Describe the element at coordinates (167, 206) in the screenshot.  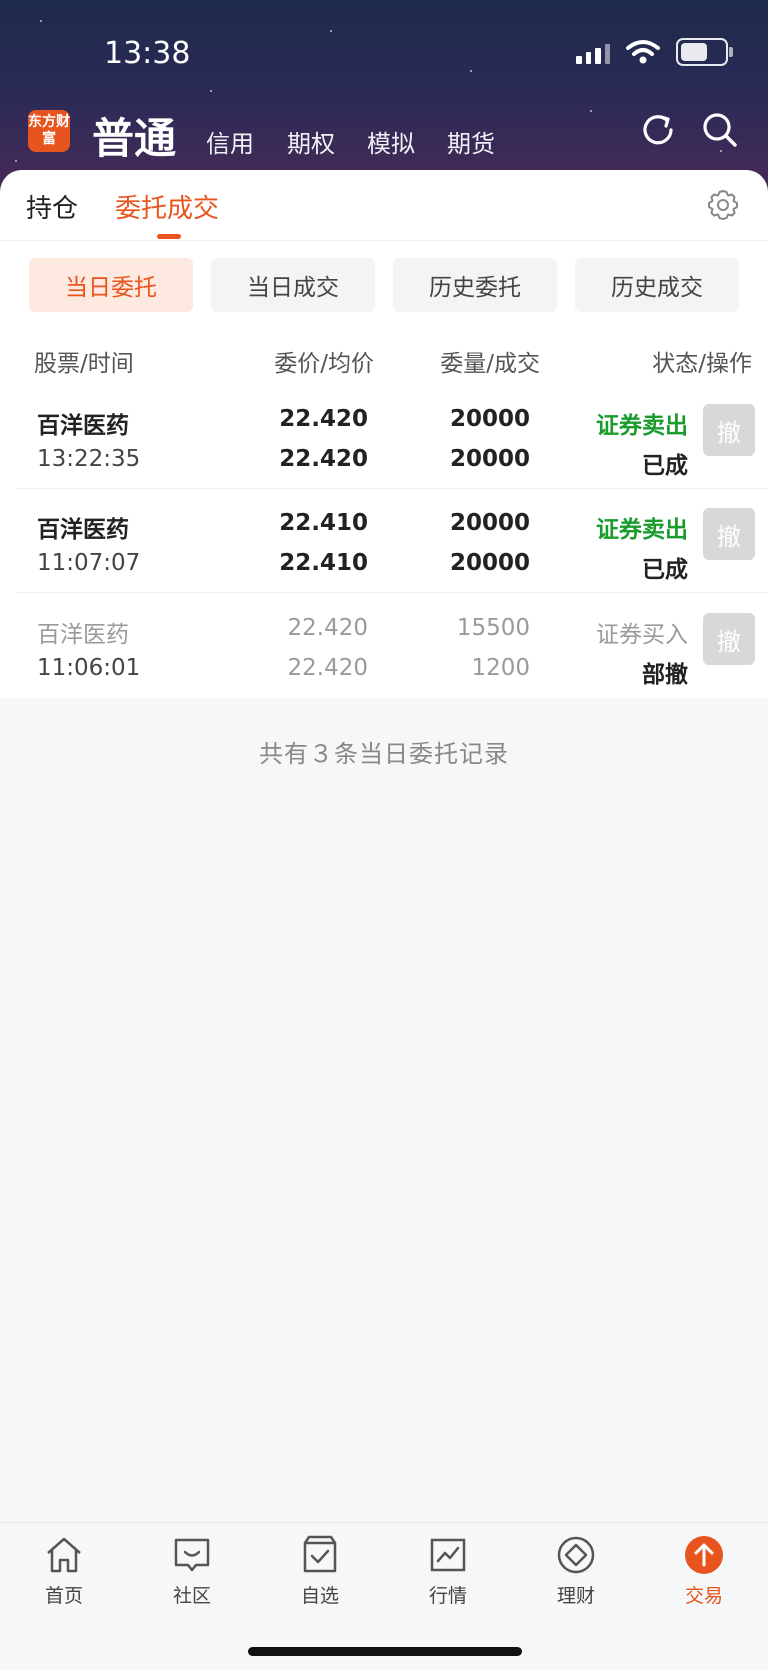
I see `tab-orders-trades: 委托成交` at that location.